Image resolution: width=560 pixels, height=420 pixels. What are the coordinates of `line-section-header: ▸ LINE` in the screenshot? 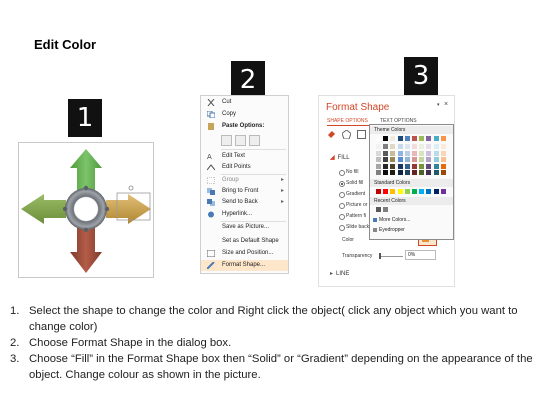 It's located at (339, 273).